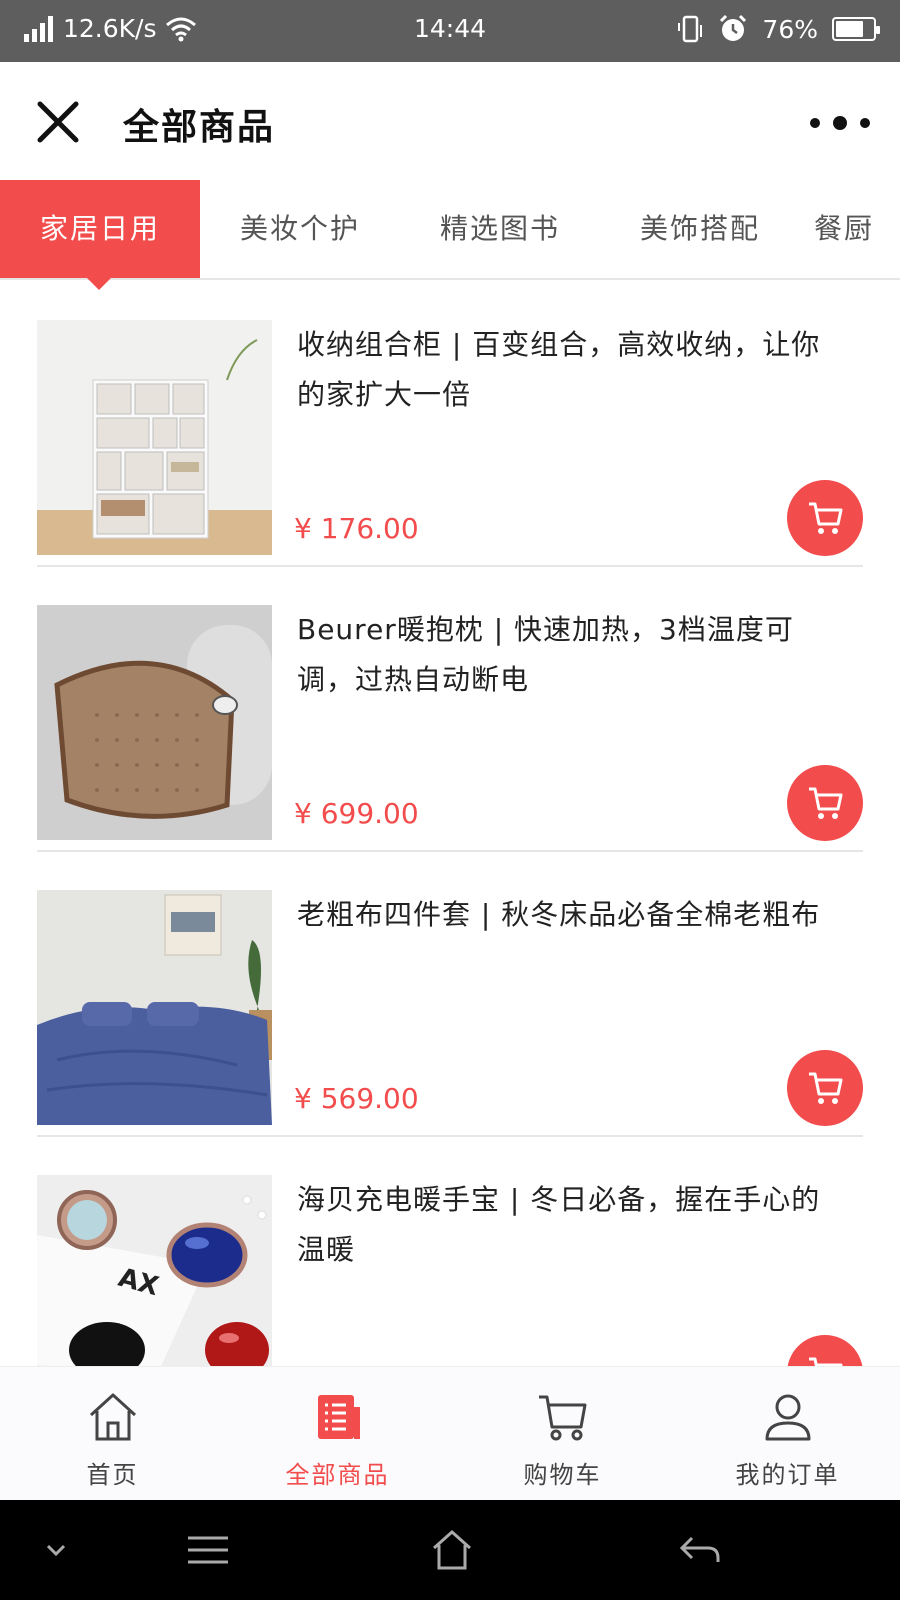  What do you see at coordinates (700, 229) in the screenshot?
I see `tab-accessories: 美饰搭配` at bounding box center [700, 229].